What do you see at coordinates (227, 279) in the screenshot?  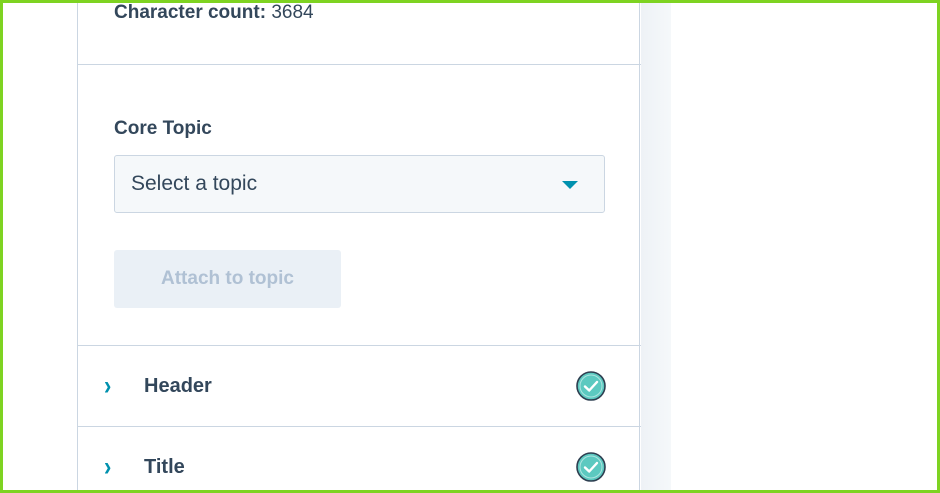 I see `attach-to-topic-button: Attach to topic` at bounding box center [227, 279].